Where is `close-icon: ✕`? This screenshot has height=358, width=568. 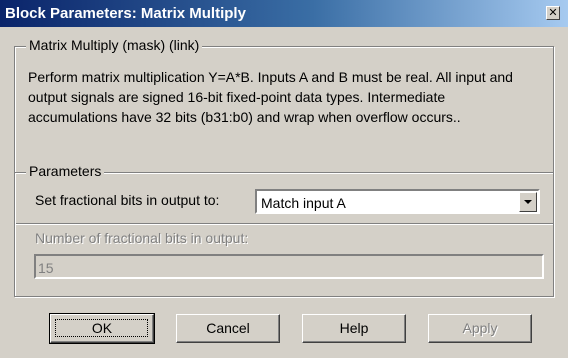
close-icon: ✕ is located at coordinates (553, 12).